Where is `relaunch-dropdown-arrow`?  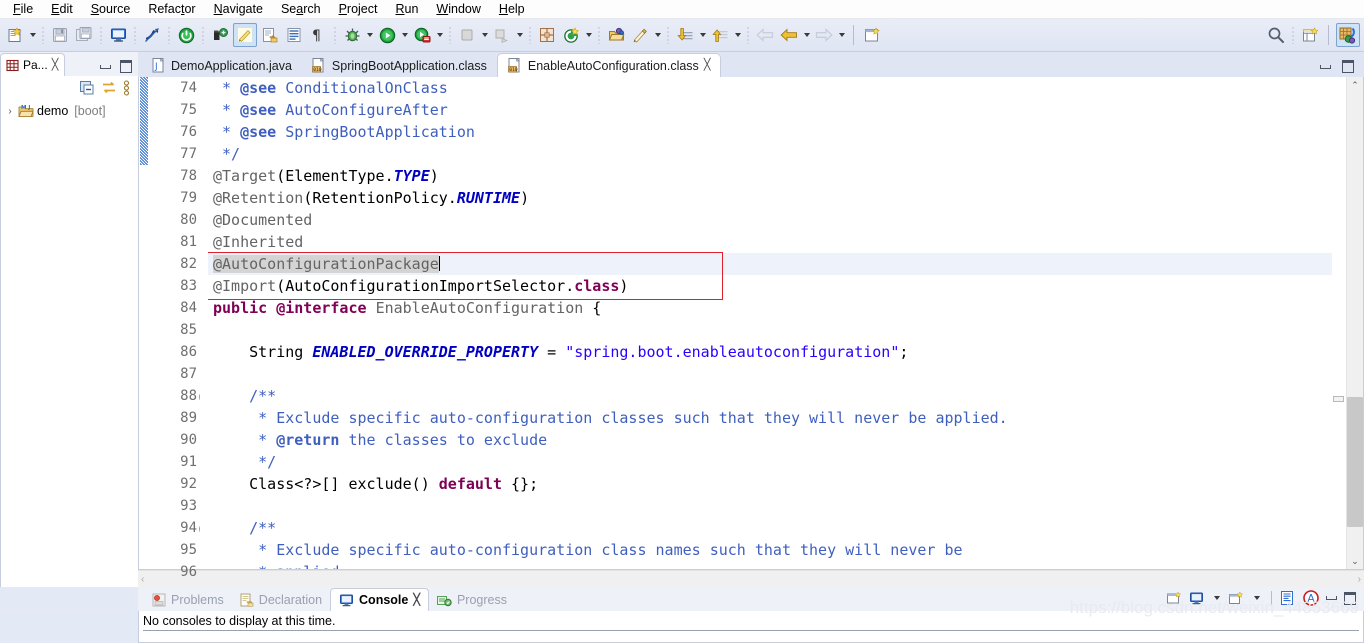 relaunch-dropdown-arrow is located at coordinates (519, 35).